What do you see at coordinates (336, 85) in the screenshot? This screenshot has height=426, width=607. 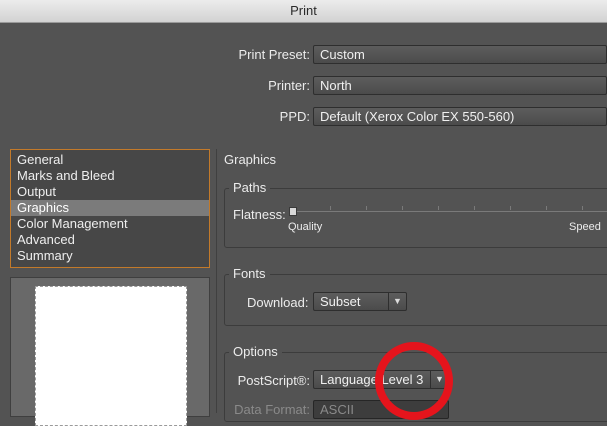 I see `printer-value: North` at bounding box center [336, 85].